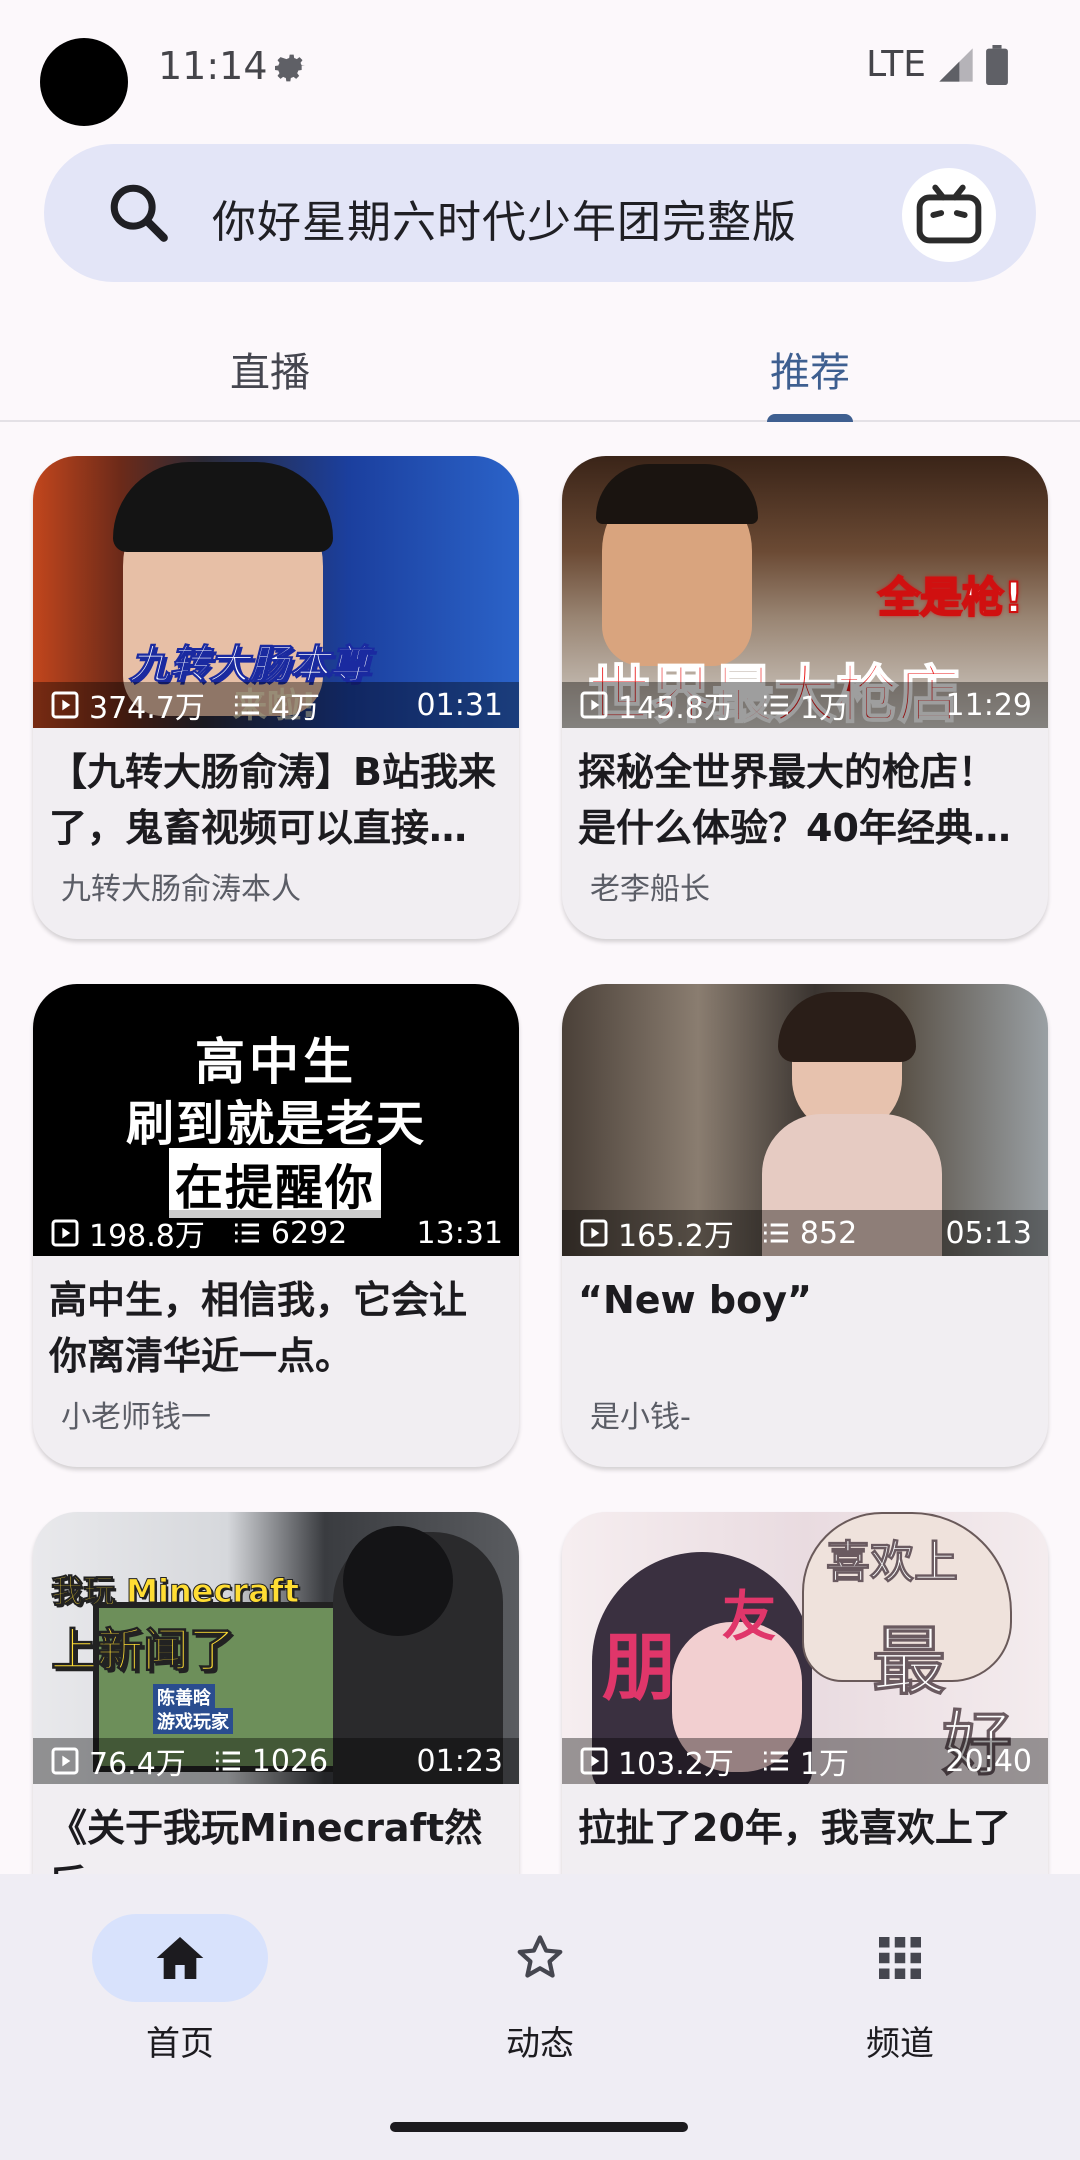 The height and width of the screenshot is (2160, 1080). I want to click on video-thumbnail: 165.2万 852 05:13, so click(805, 1120).